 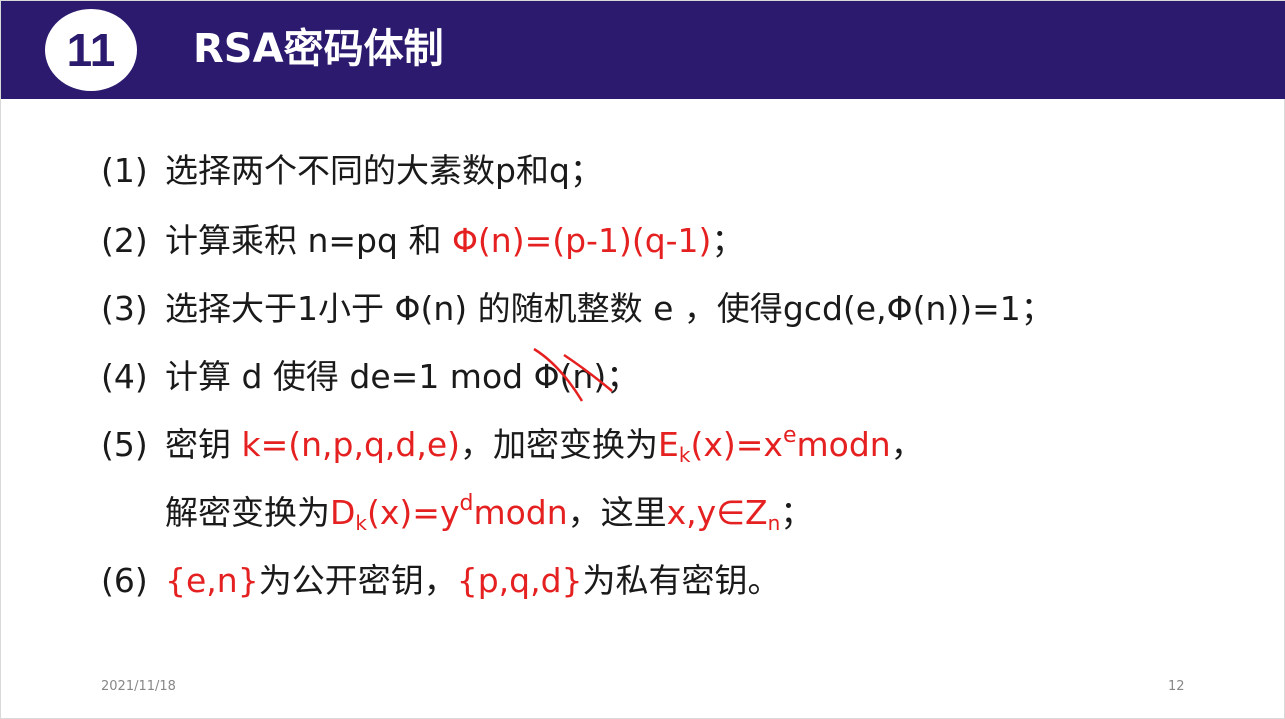 I want to click on step-6: (6) {e,n}为公开密钥，{p,q,d}为私有密钥。, so click(x=441, y=581).